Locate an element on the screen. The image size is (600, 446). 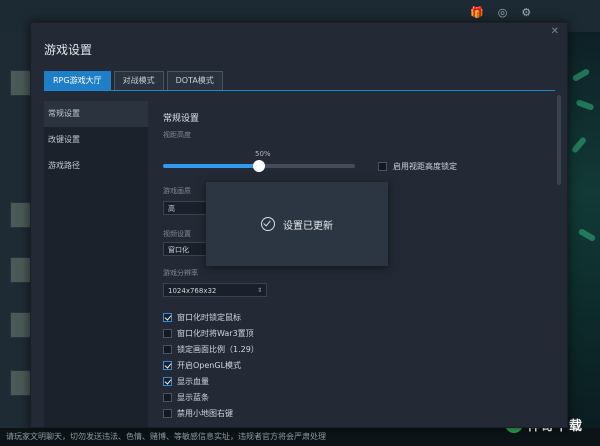
tab-rpg: RPG游戏大厅 is located at coordinates (77, 81).